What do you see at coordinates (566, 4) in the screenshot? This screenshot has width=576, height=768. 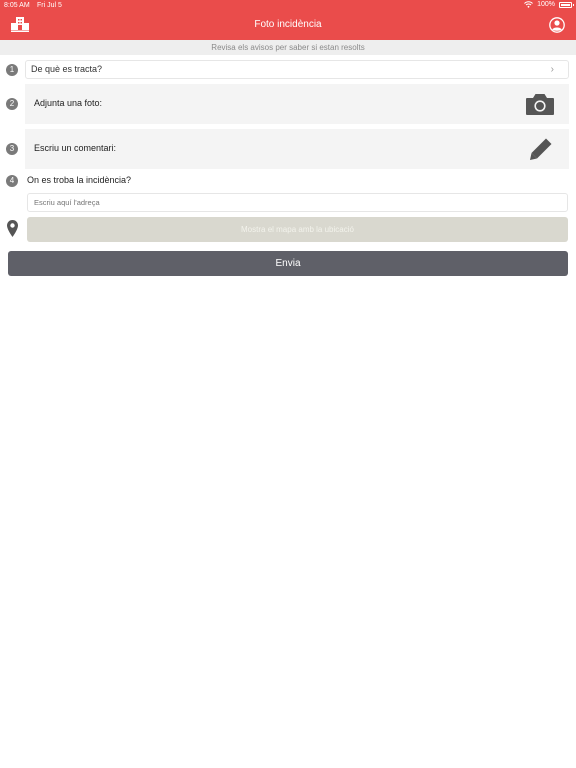 I see `battery-icon` at bounding box center [566, 4].